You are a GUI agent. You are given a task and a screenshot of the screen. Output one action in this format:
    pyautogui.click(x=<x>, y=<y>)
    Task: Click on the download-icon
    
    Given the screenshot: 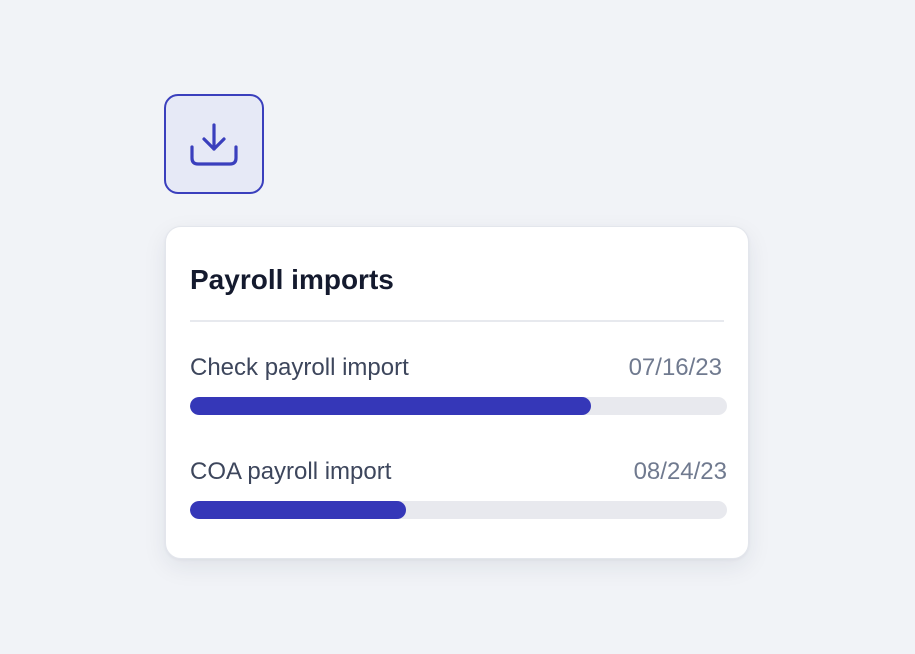 What is the action you would take?
    pyautogui.click(x=214, y=144)
    